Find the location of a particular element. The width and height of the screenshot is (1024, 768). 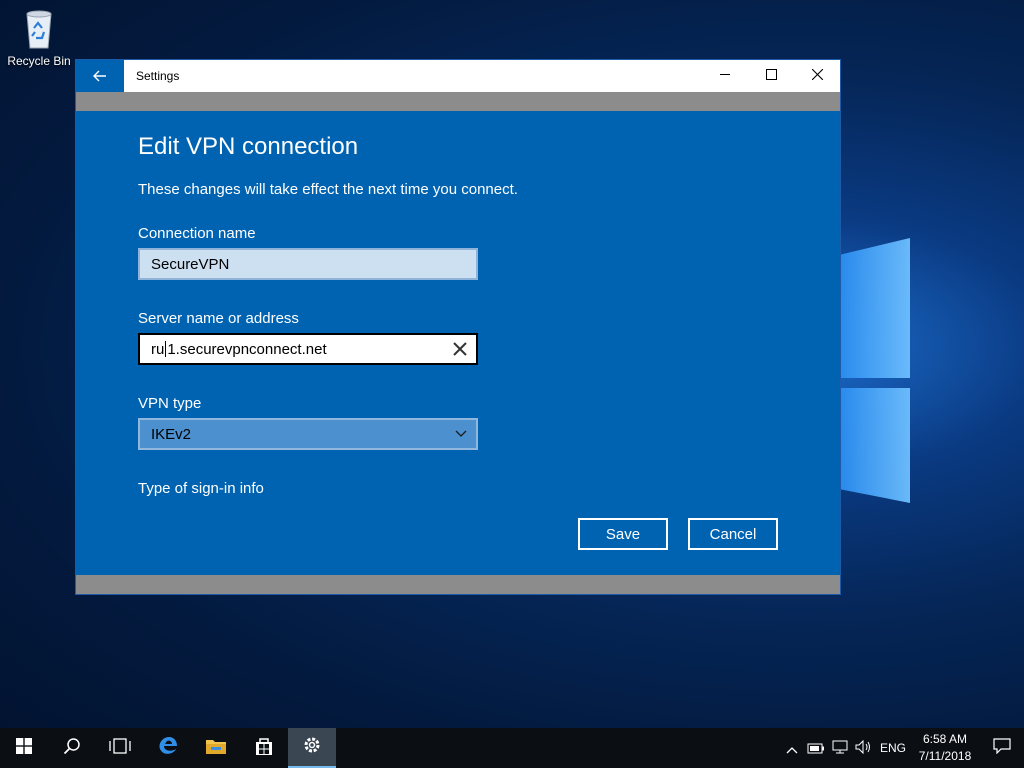

recycle-bin-shortcut: Recycle Bin is located at coordinates (39, 37).